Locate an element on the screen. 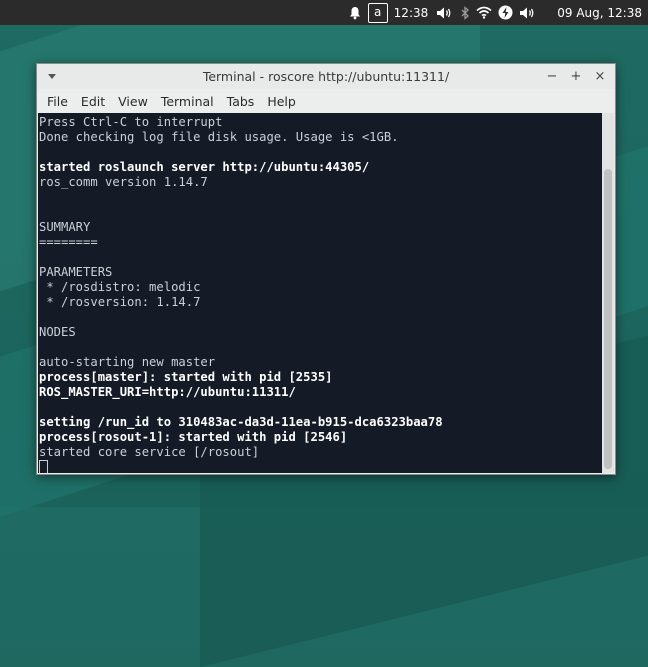 The height and width of the screenshot is (667, 648). terminal-line: PARAMETERS is located at coordinates (76, 272).